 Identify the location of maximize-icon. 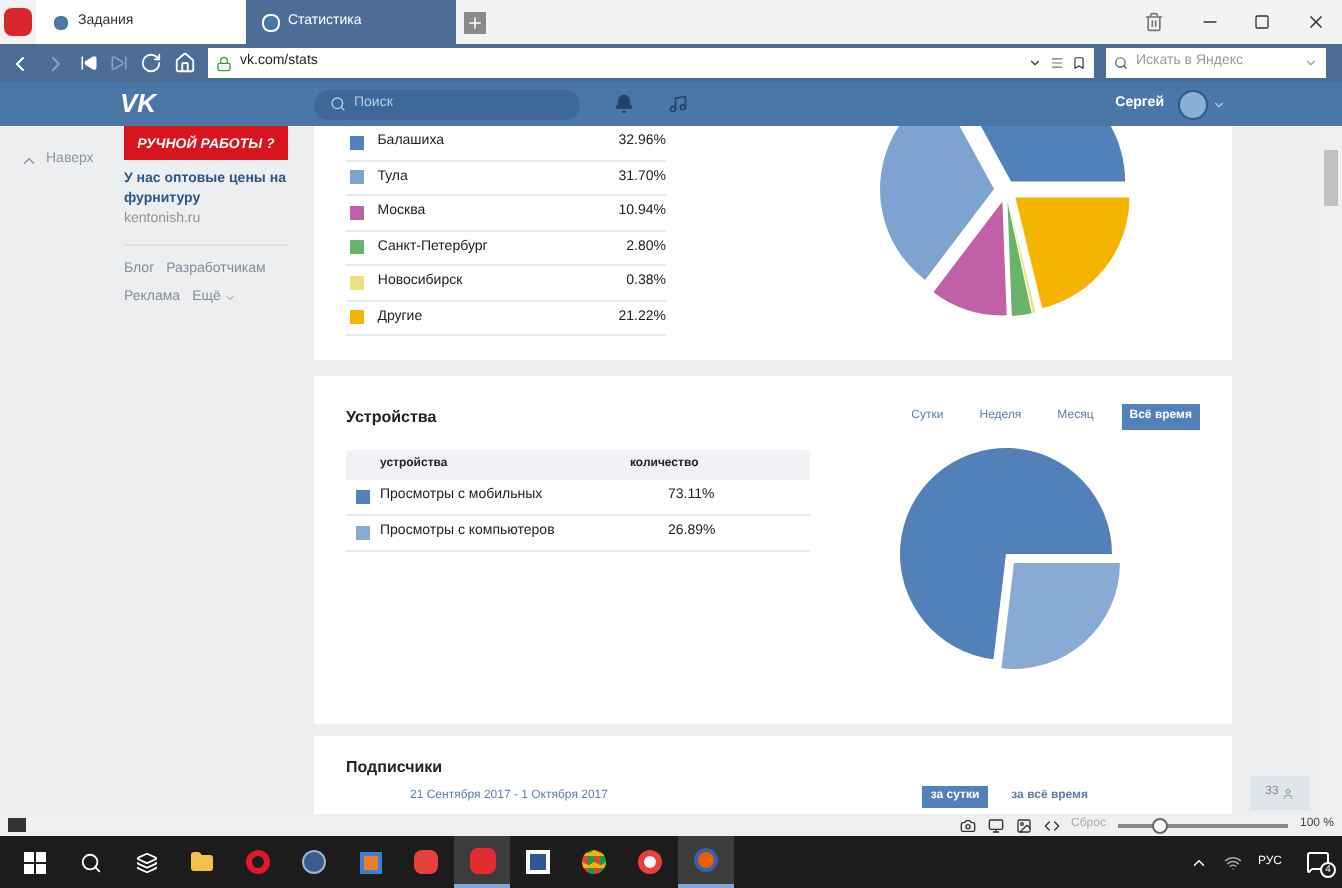
(1262, 22).